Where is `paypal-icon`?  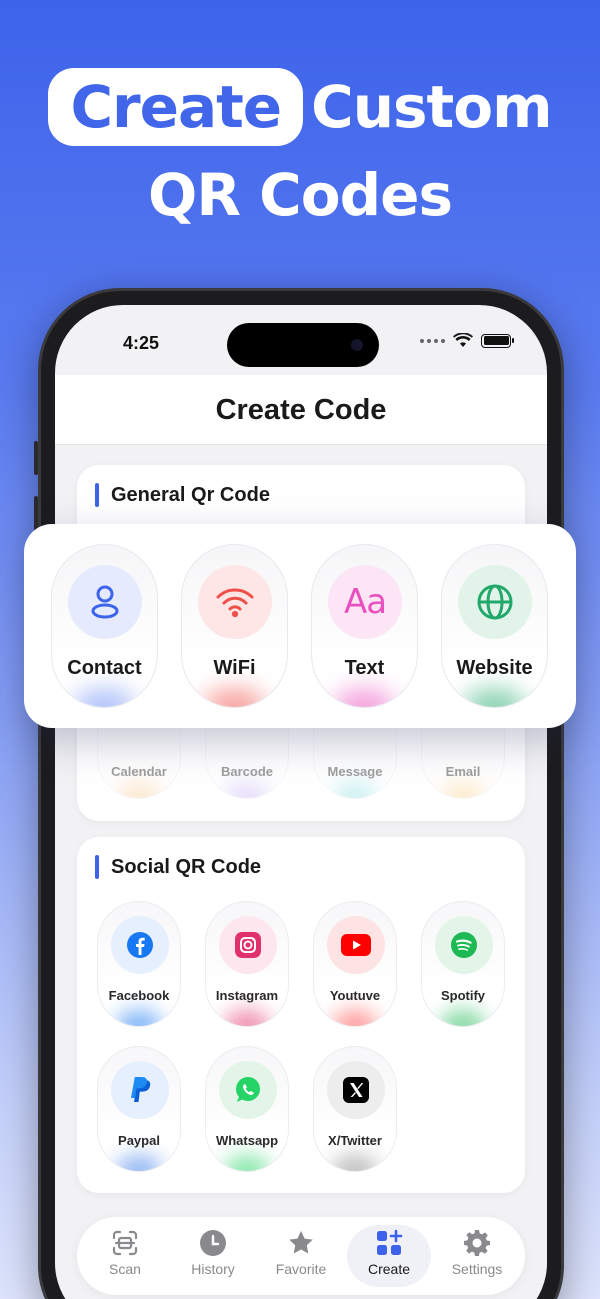
paypal-icon is located at coordinates (141, 1089).